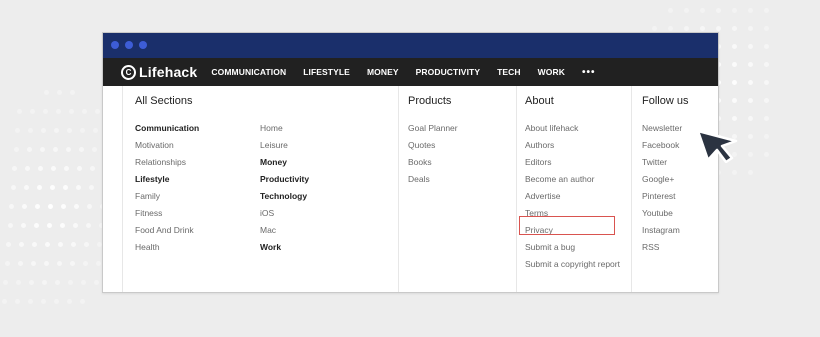 The width and height of the screenshot is (820, 337). Describe the element at coordinates (662, 213) in the screenshot. I see `menu-link: Youtube` at that location.